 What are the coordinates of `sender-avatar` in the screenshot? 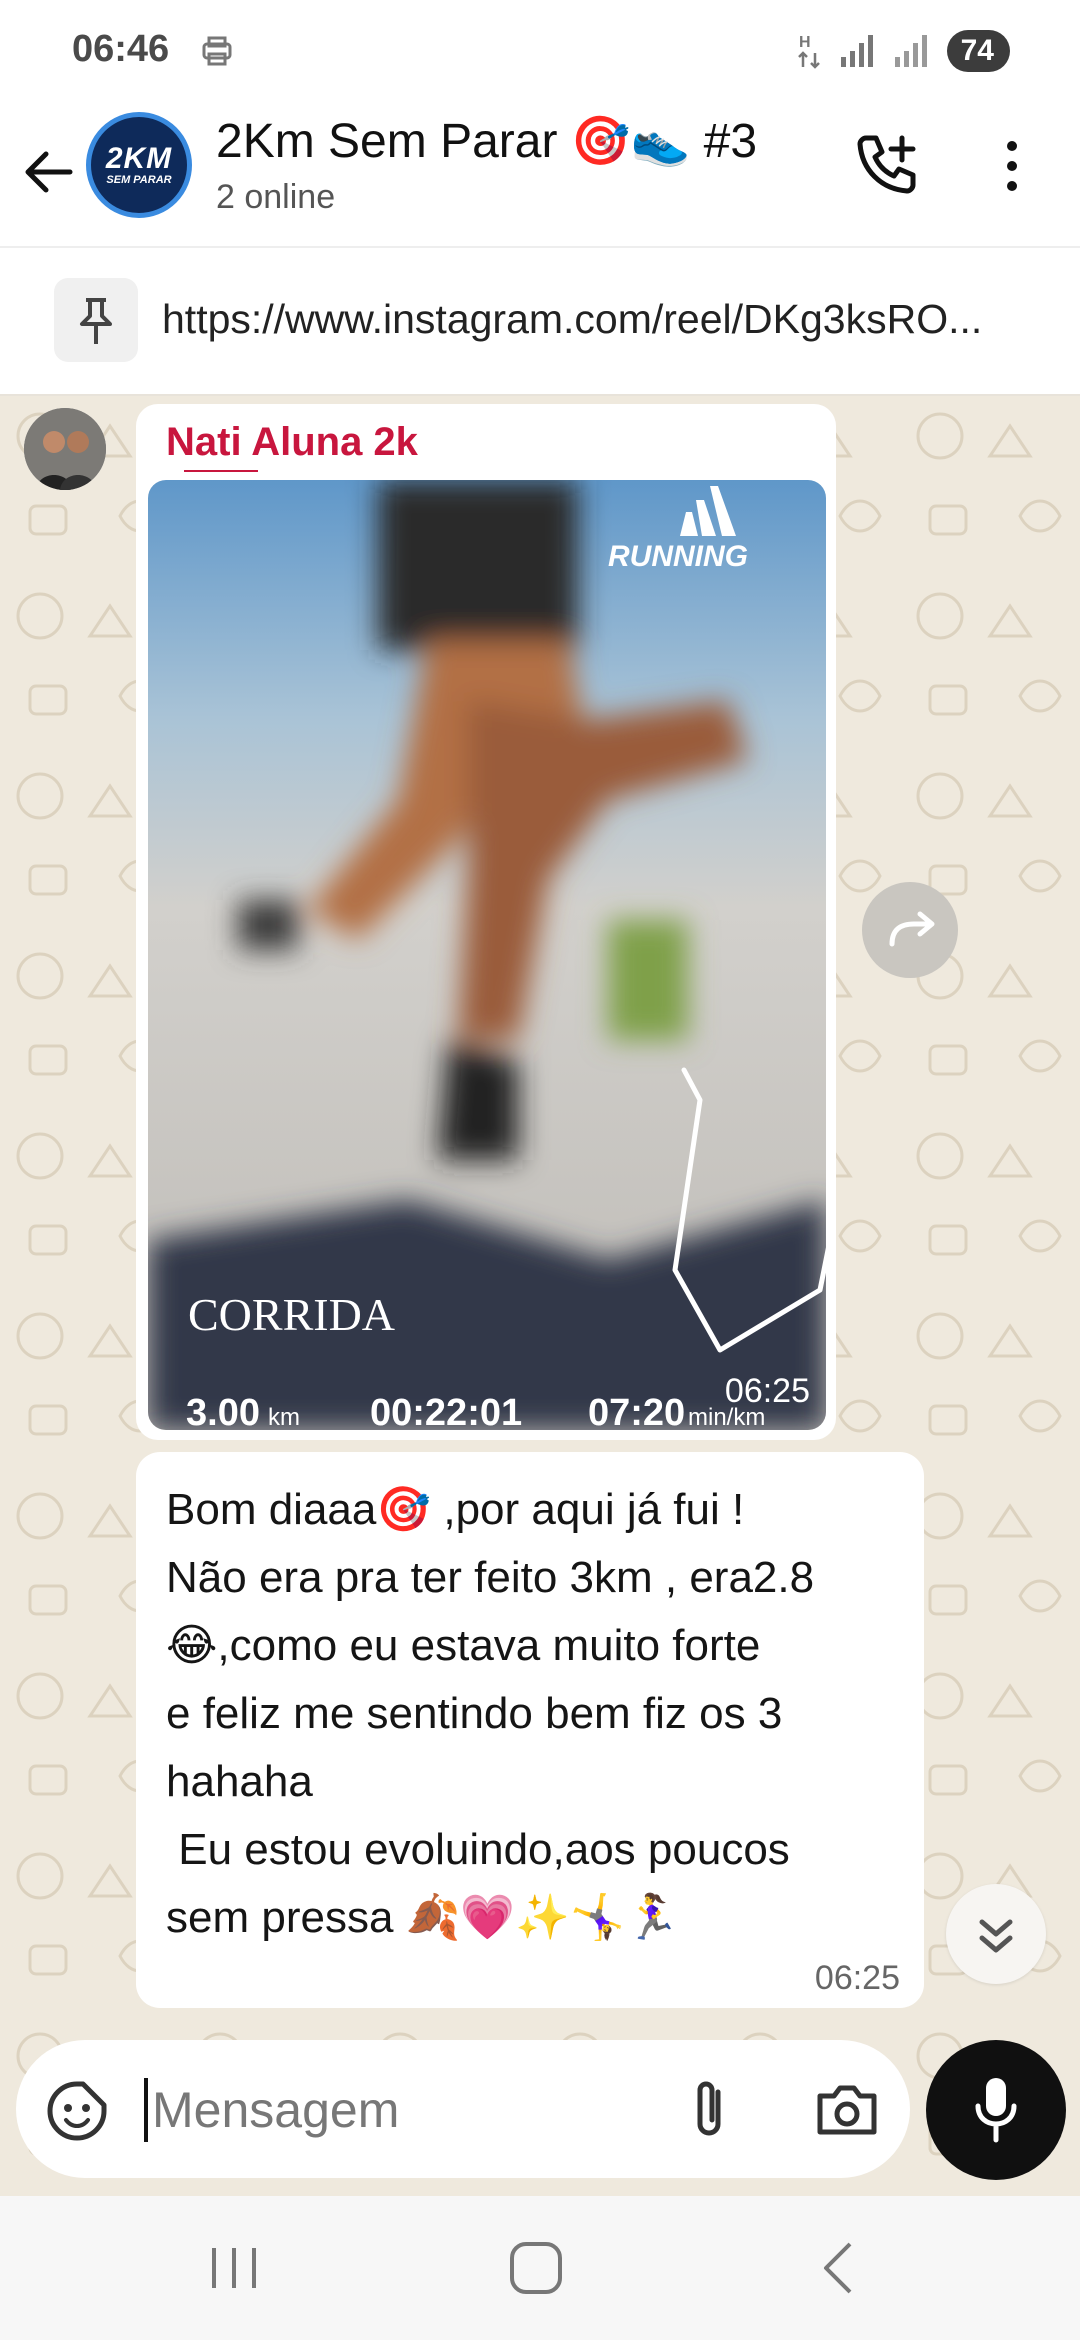 It's located at (65, 449).